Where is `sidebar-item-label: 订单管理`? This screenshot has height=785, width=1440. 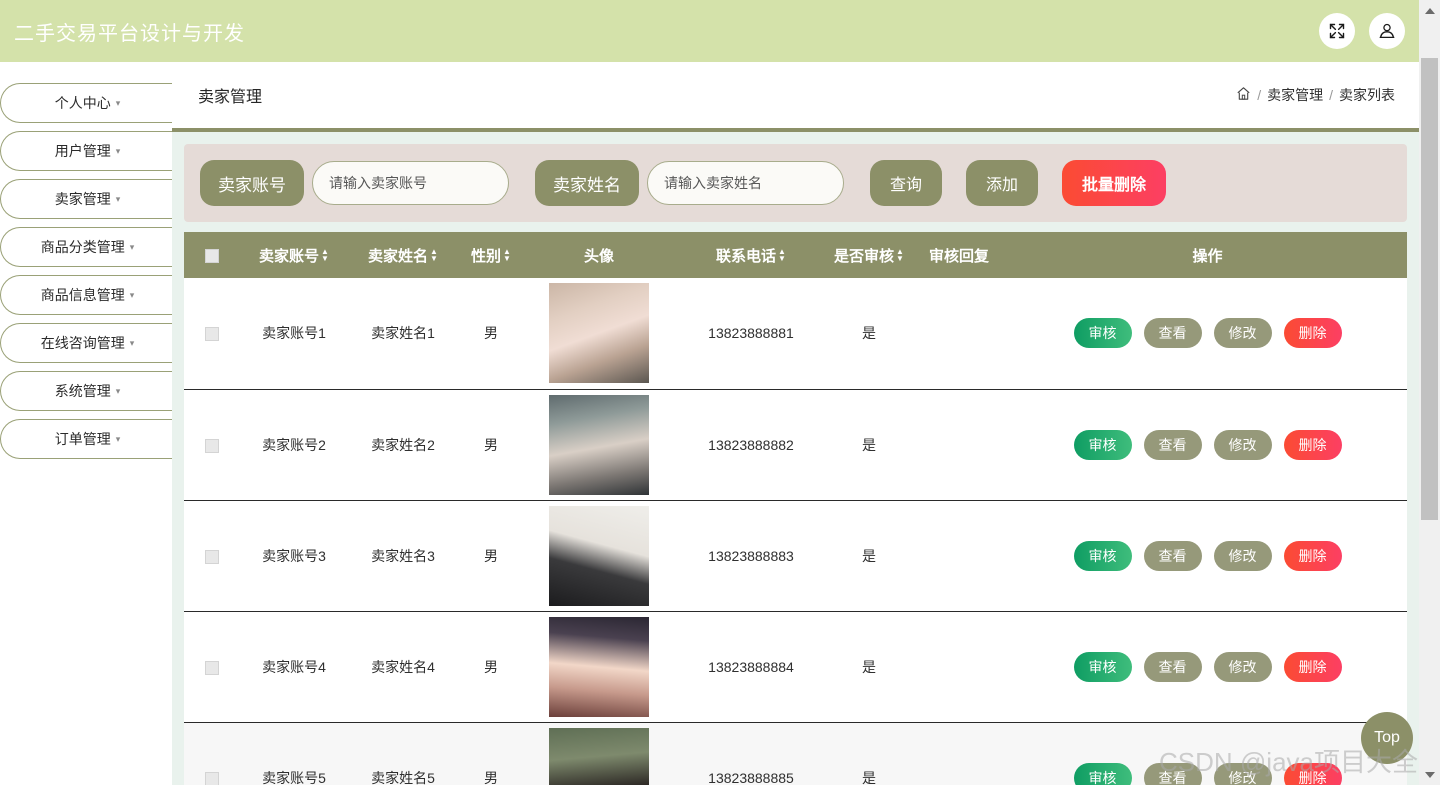
sidebar-item-label: 订单管理 is located at coordinates (82, 439).